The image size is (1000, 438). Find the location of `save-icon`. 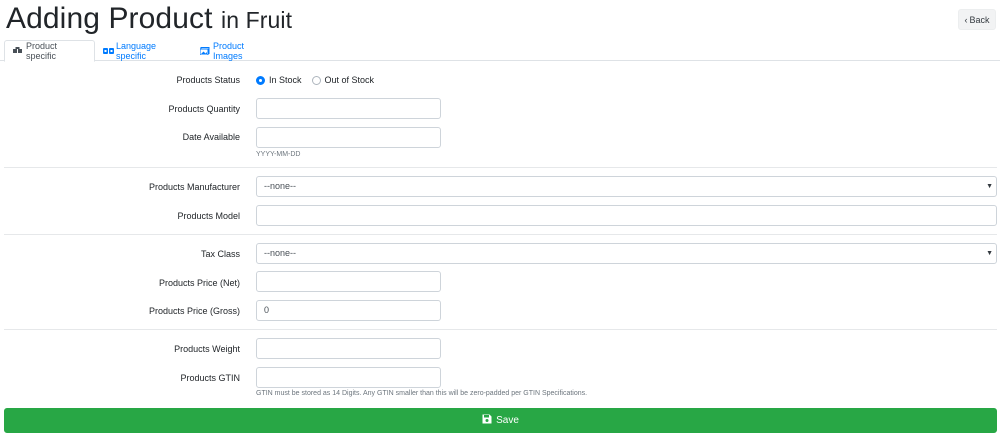

save-icon is located at coordinates (487, 420).